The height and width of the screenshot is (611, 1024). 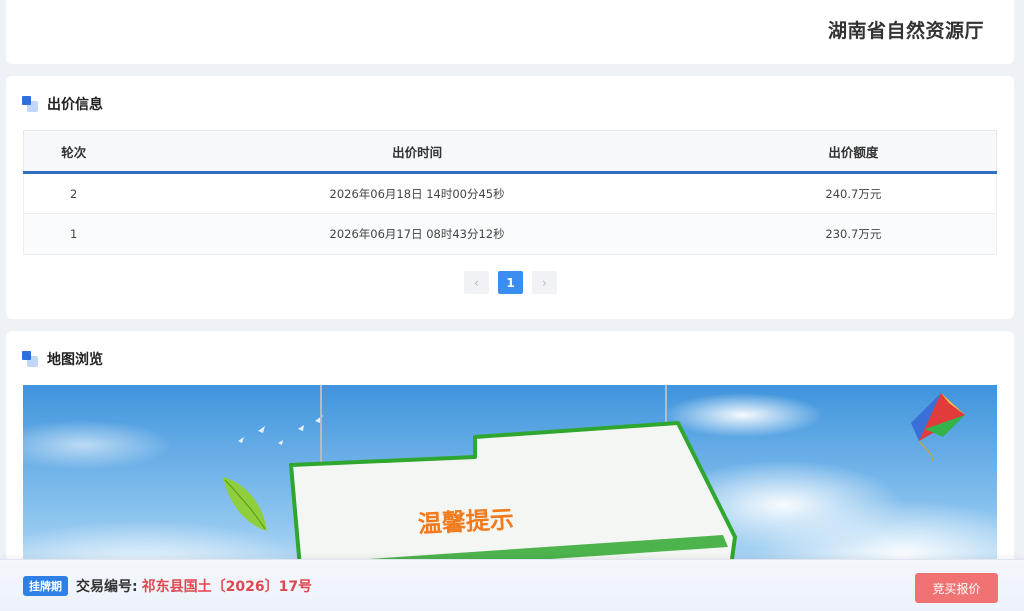 What do you see at coordinates (417, 193) in the screenshot?
I see `cell-time: 2026年06月18日 14时00分45秒` at bounding box center [417, 193].